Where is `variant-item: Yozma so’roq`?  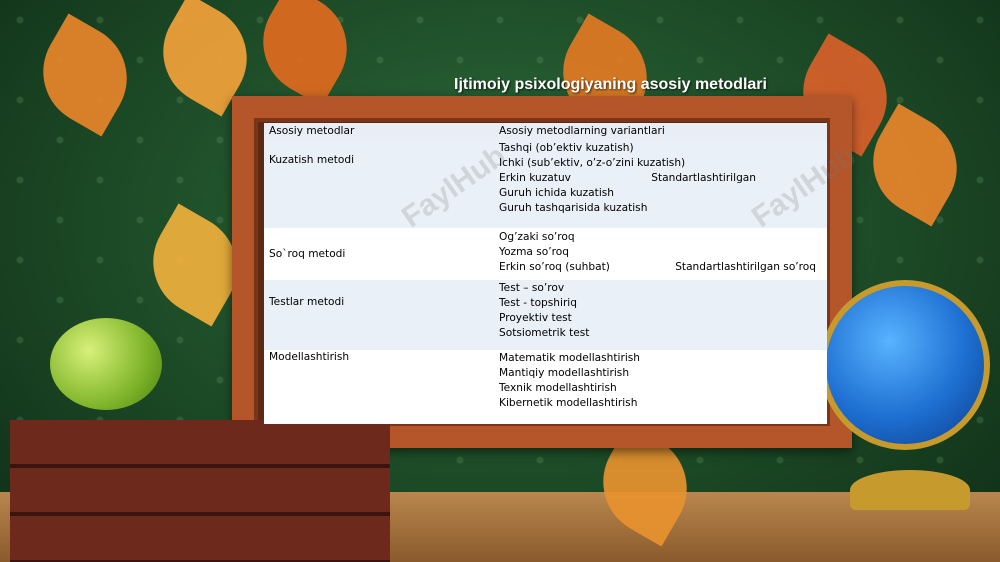
variant-item: Yozma so’roq is located at coordinates (534, 252).